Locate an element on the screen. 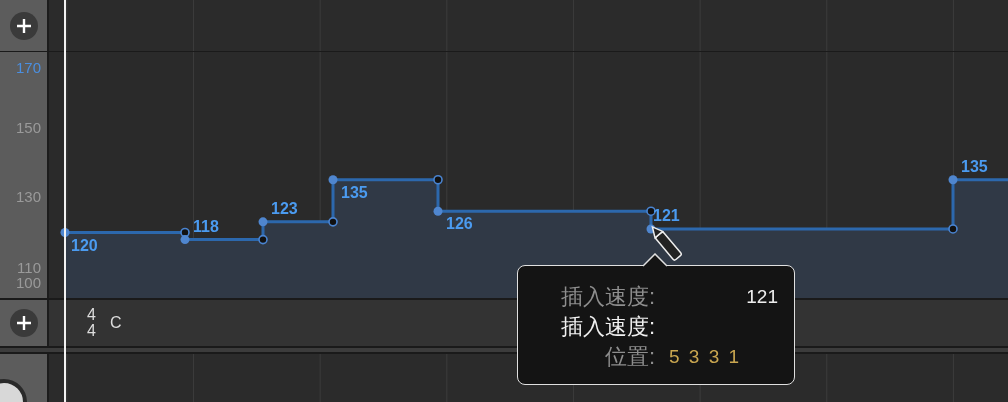 The height and width of the screenshot is (402, 1008). key-signature: C is located at coordinates (115, 323).